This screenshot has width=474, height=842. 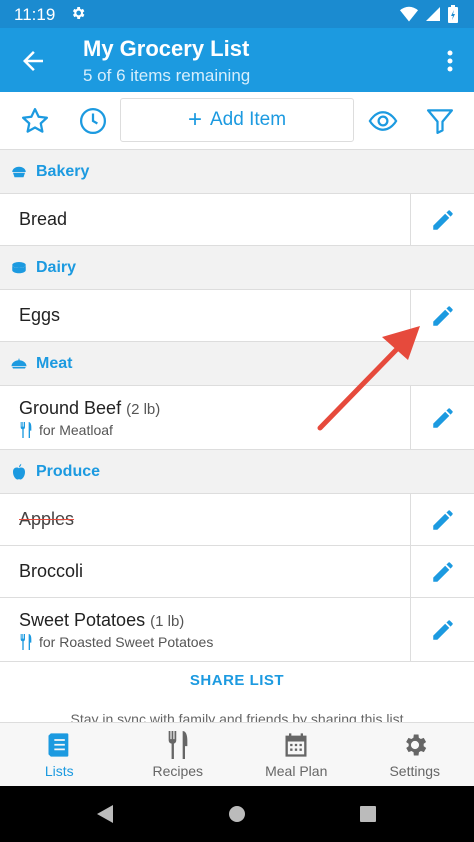 I want to click on page-title: My Grocery List, so click(x=166, y=48).